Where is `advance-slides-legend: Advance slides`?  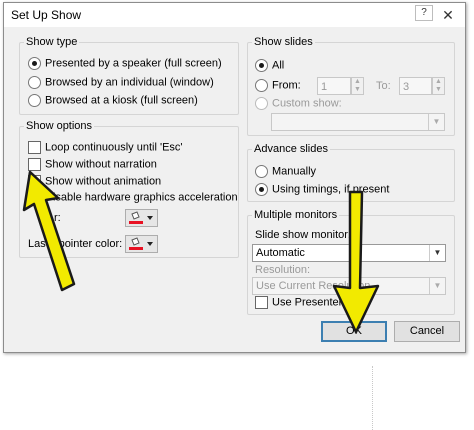 advance-slides-legend: Advance slides is located at coordinates (291, 149).